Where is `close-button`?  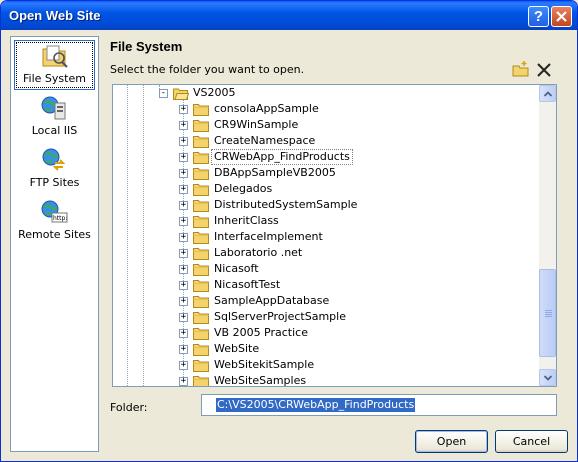
close-button is located at coordinates (561, 16).